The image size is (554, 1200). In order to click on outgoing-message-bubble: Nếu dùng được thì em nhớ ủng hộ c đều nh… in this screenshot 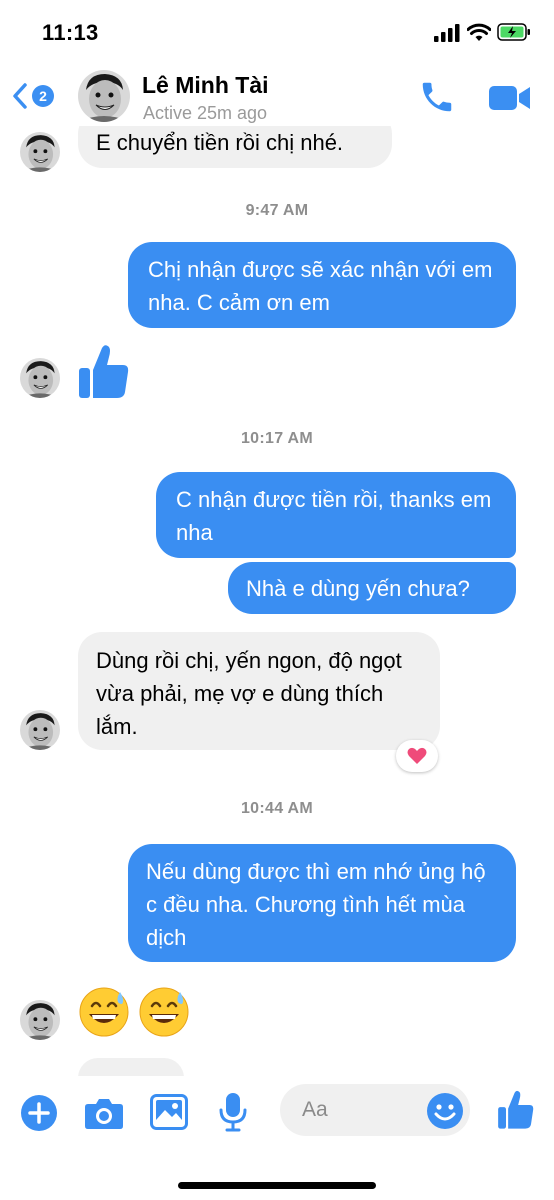, I will do `click(322, 903)`.